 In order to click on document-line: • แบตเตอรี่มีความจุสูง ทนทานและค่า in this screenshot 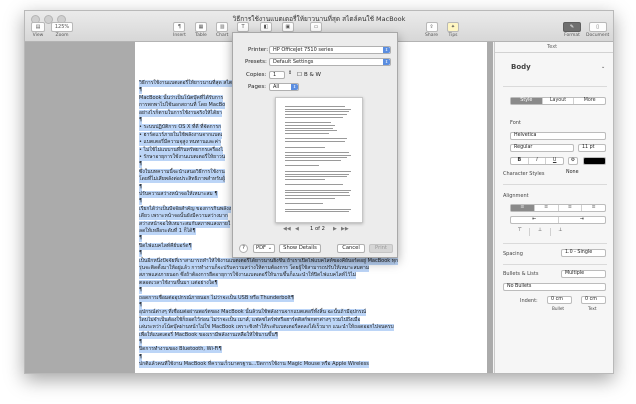, I will do `click(180, 143)`.